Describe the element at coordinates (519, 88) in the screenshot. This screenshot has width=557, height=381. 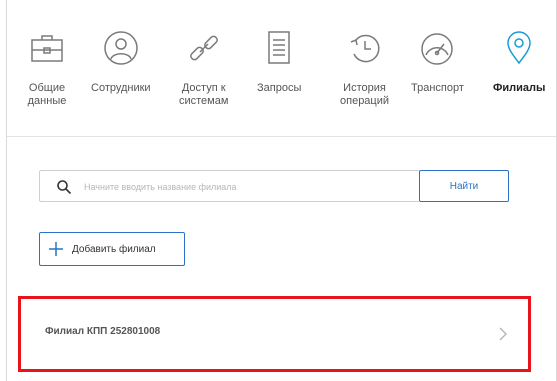
I see `nav-label: Филиалы` at that location.